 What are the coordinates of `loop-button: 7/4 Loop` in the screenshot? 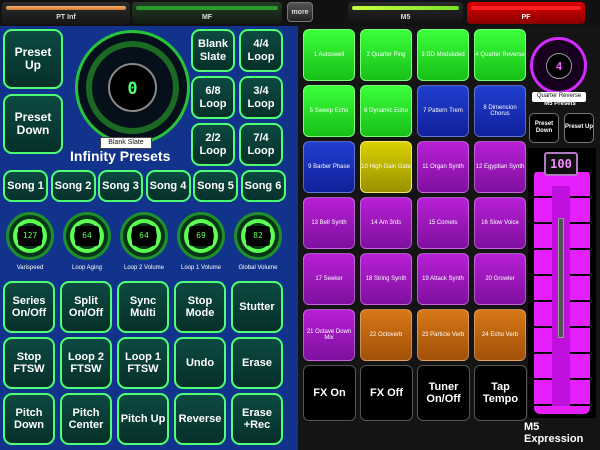 It's located at (261, 144).